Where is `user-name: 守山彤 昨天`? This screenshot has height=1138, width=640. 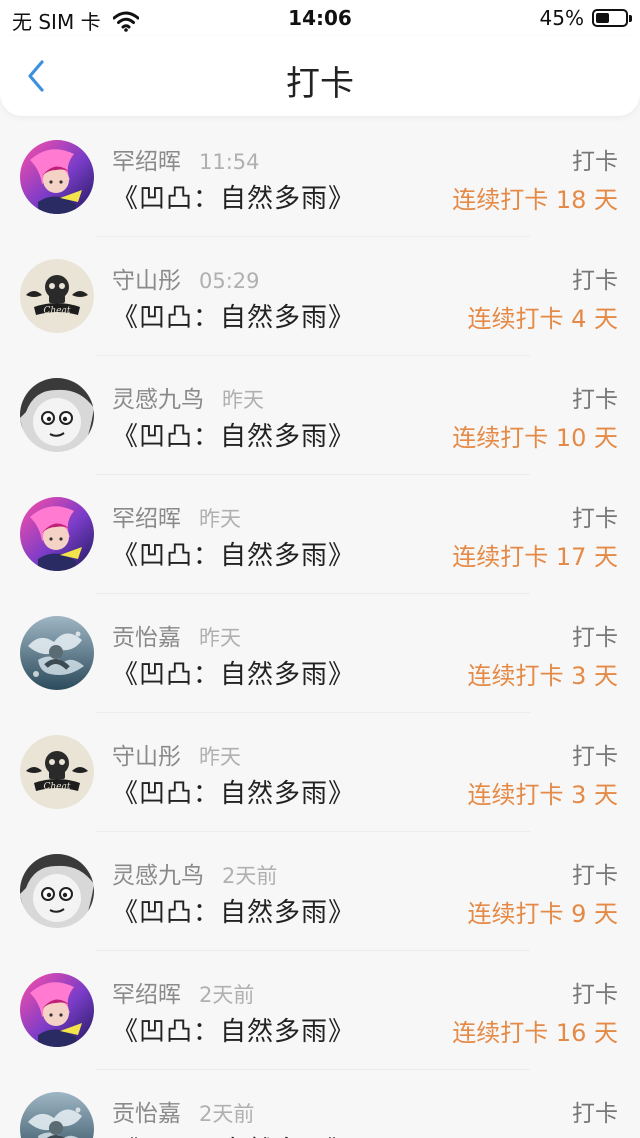
user-name: 守山彤 昨天 is located at coordinates (176, 754).